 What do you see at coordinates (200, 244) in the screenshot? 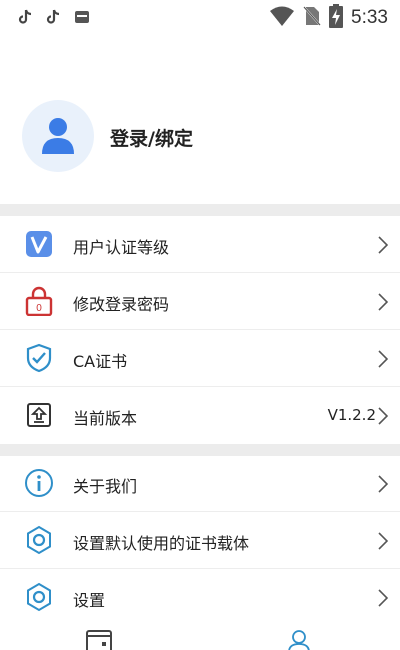
I see `menu-item-auth-level: 用户认证等级` at bounding box center [200, 244].